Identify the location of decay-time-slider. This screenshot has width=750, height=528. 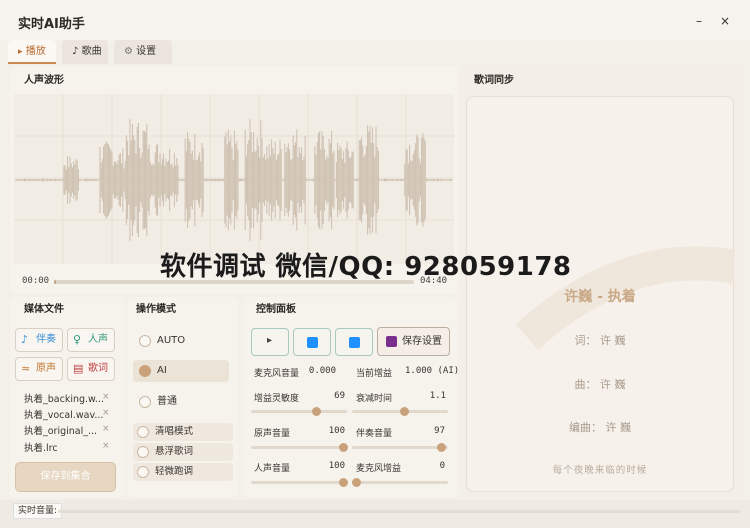
(400, 411).